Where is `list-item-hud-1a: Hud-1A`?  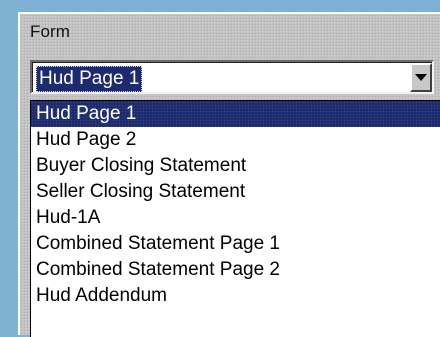
list-item-hud-1a: Hud-1A is located at coordinates (235, 218).